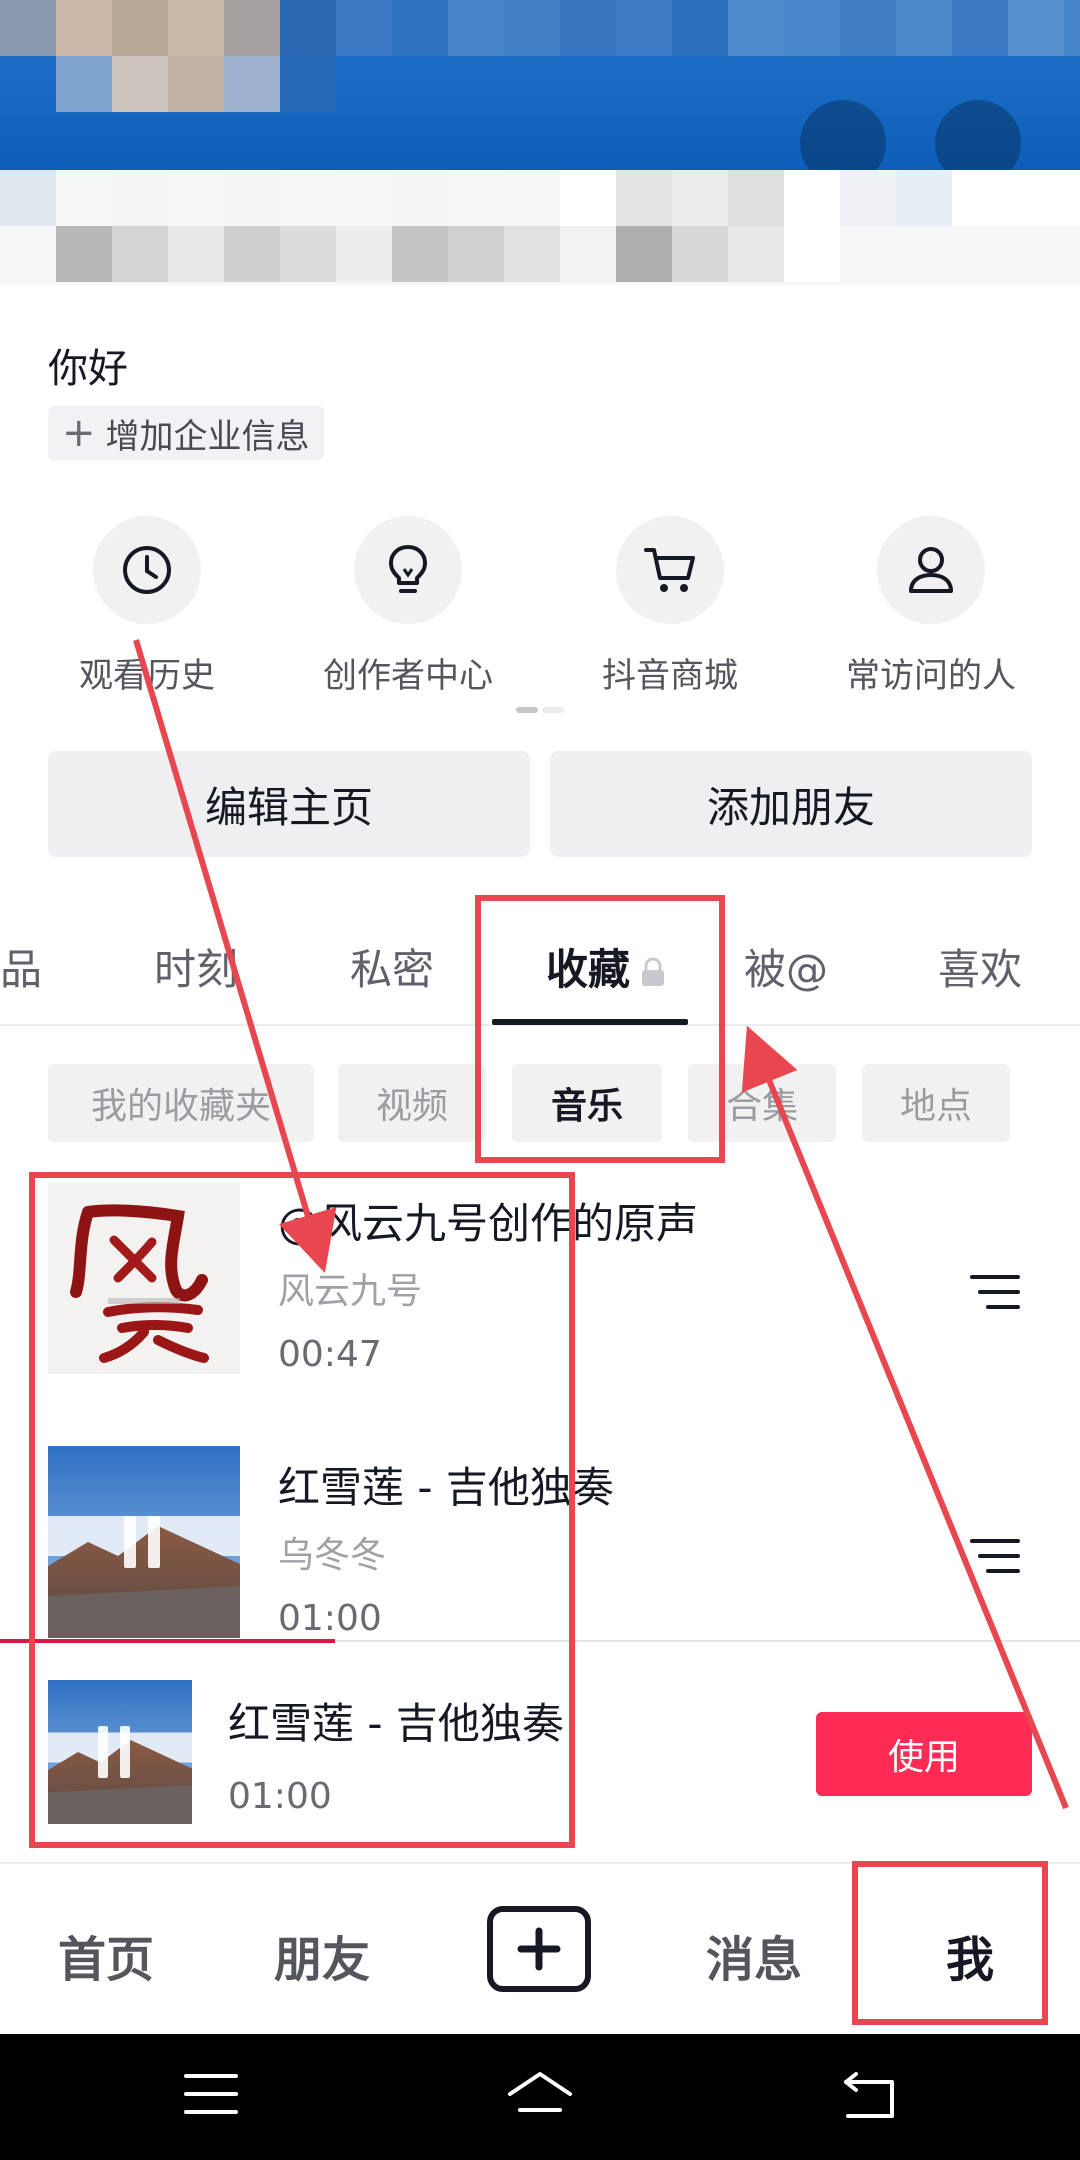  Describe the element at coordinates (408, 570) in the screenshot. I see `lightbulb-icon` at that location.